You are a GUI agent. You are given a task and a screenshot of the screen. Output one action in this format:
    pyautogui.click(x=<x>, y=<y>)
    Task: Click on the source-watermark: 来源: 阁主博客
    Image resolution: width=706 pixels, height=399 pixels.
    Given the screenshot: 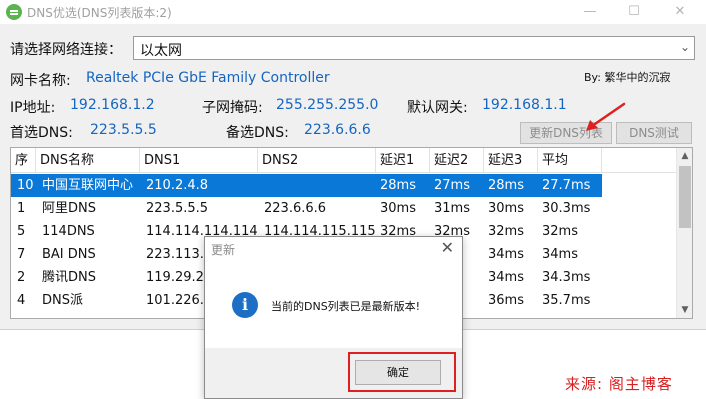 What is the action you would take?
    pyautogui.click(x=619, y=384)
    